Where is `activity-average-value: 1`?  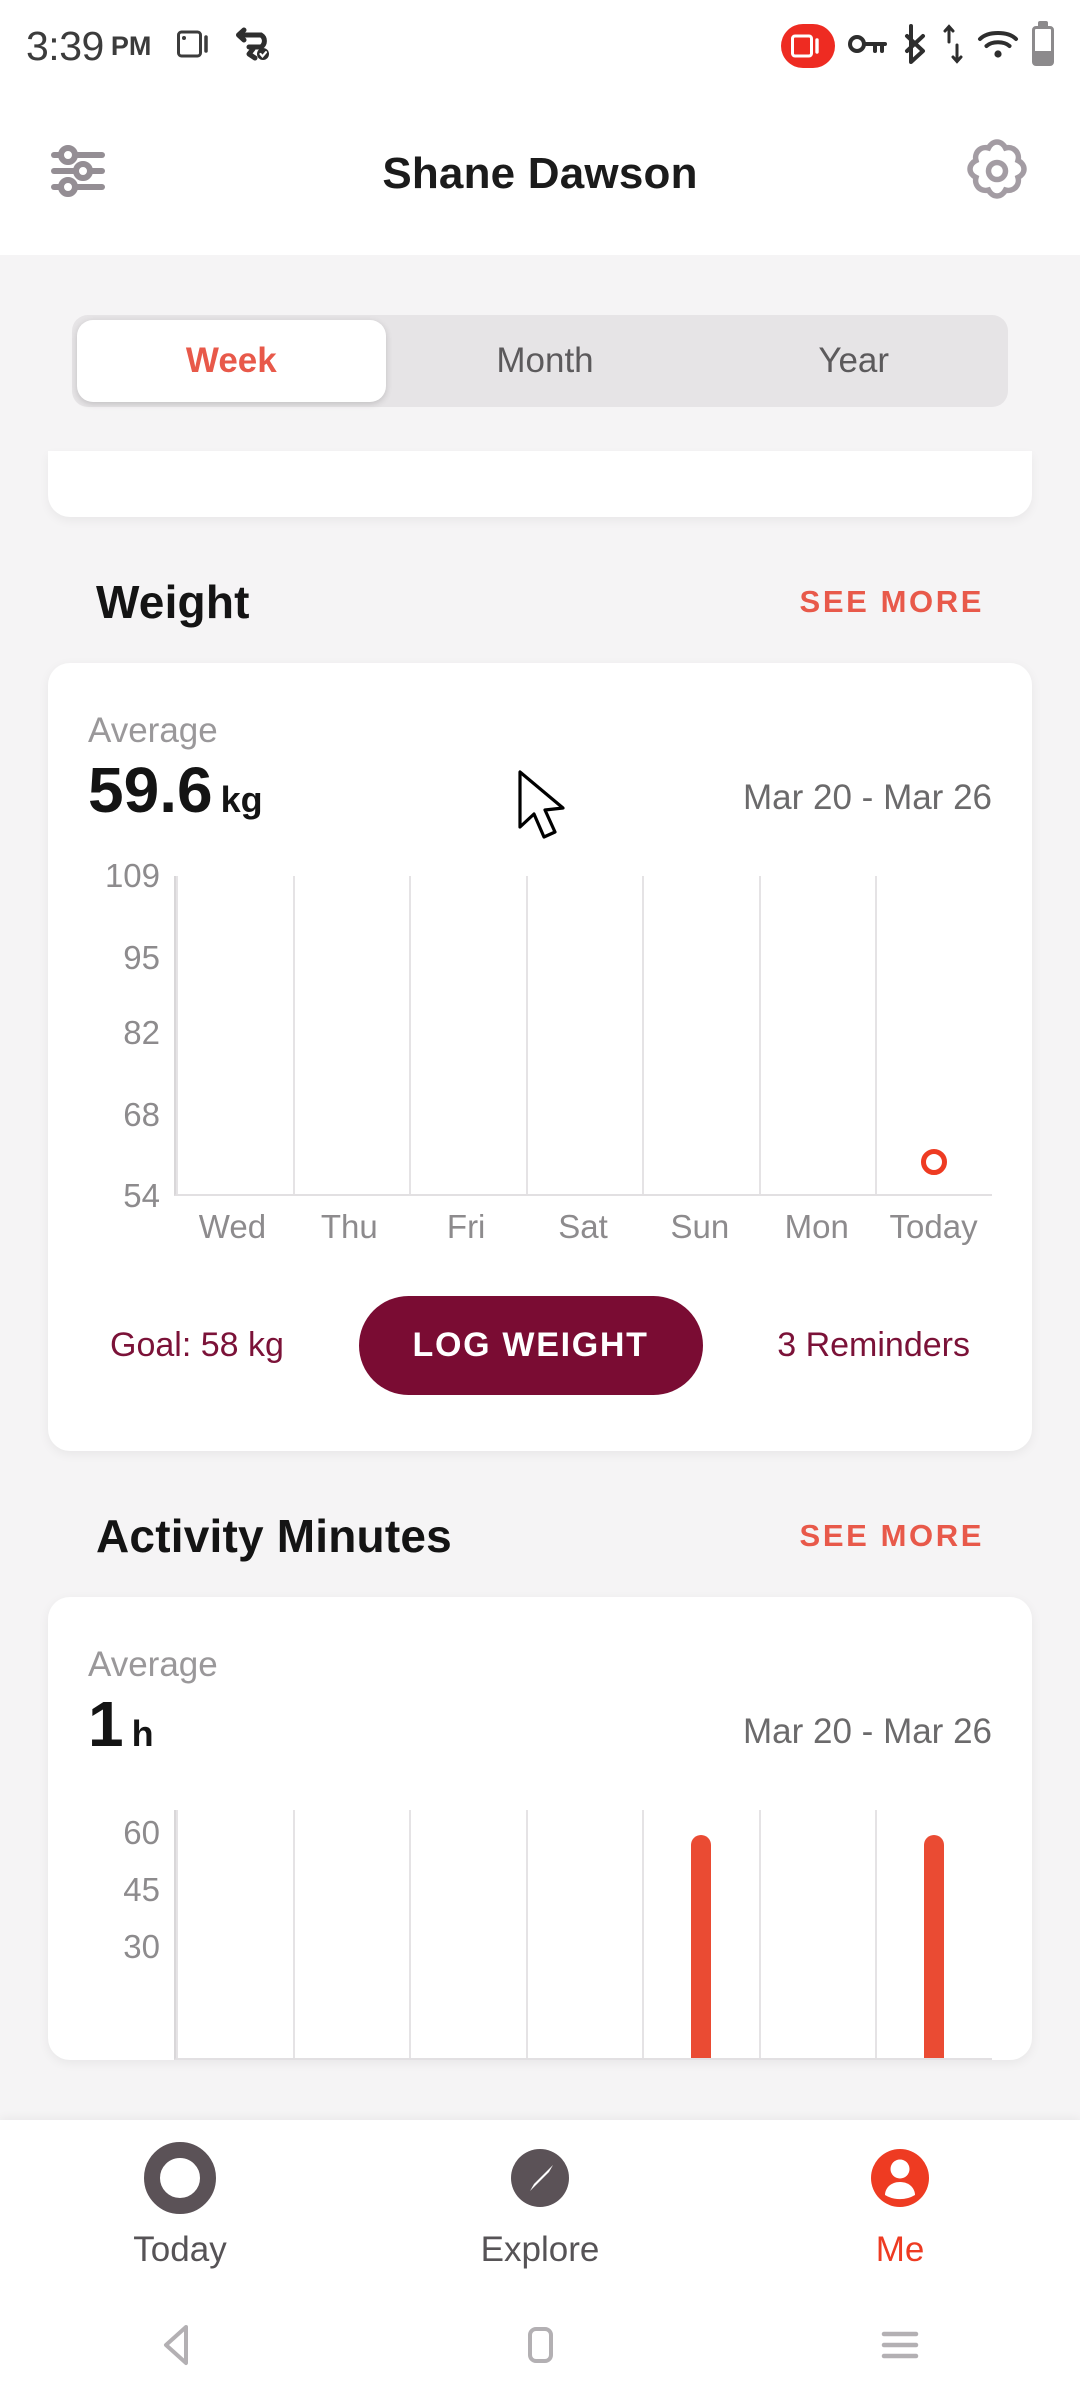
activity-average-value: 1 is located at coordinates (106, 1724).